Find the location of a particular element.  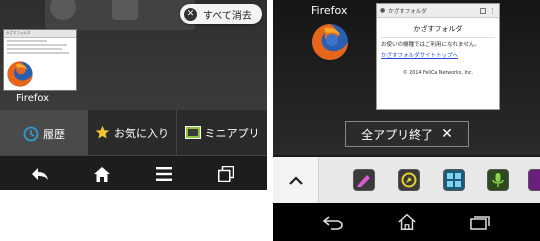

tabs-icon is located at coordinates (483, 10).